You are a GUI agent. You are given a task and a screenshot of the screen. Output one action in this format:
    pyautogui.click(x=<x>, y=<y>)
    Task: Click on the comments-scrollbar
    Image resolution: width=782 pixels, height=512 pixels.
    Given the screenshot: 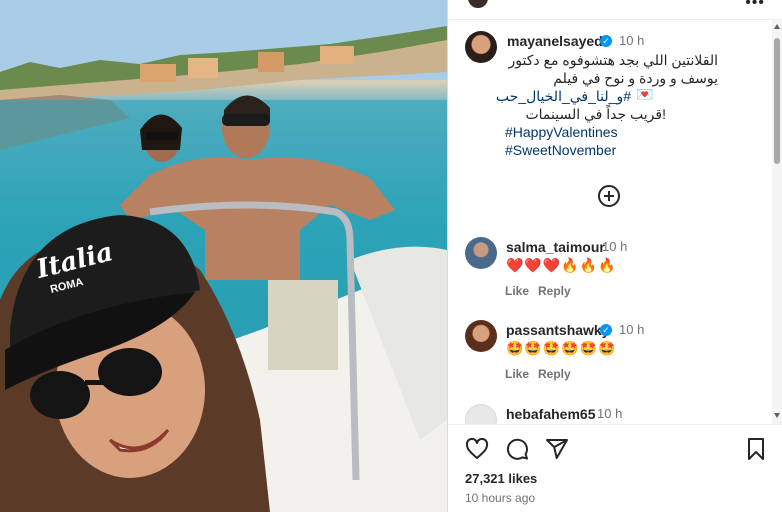 What is the action you would take?
    pyautogui.click(x=777, y=222)
    